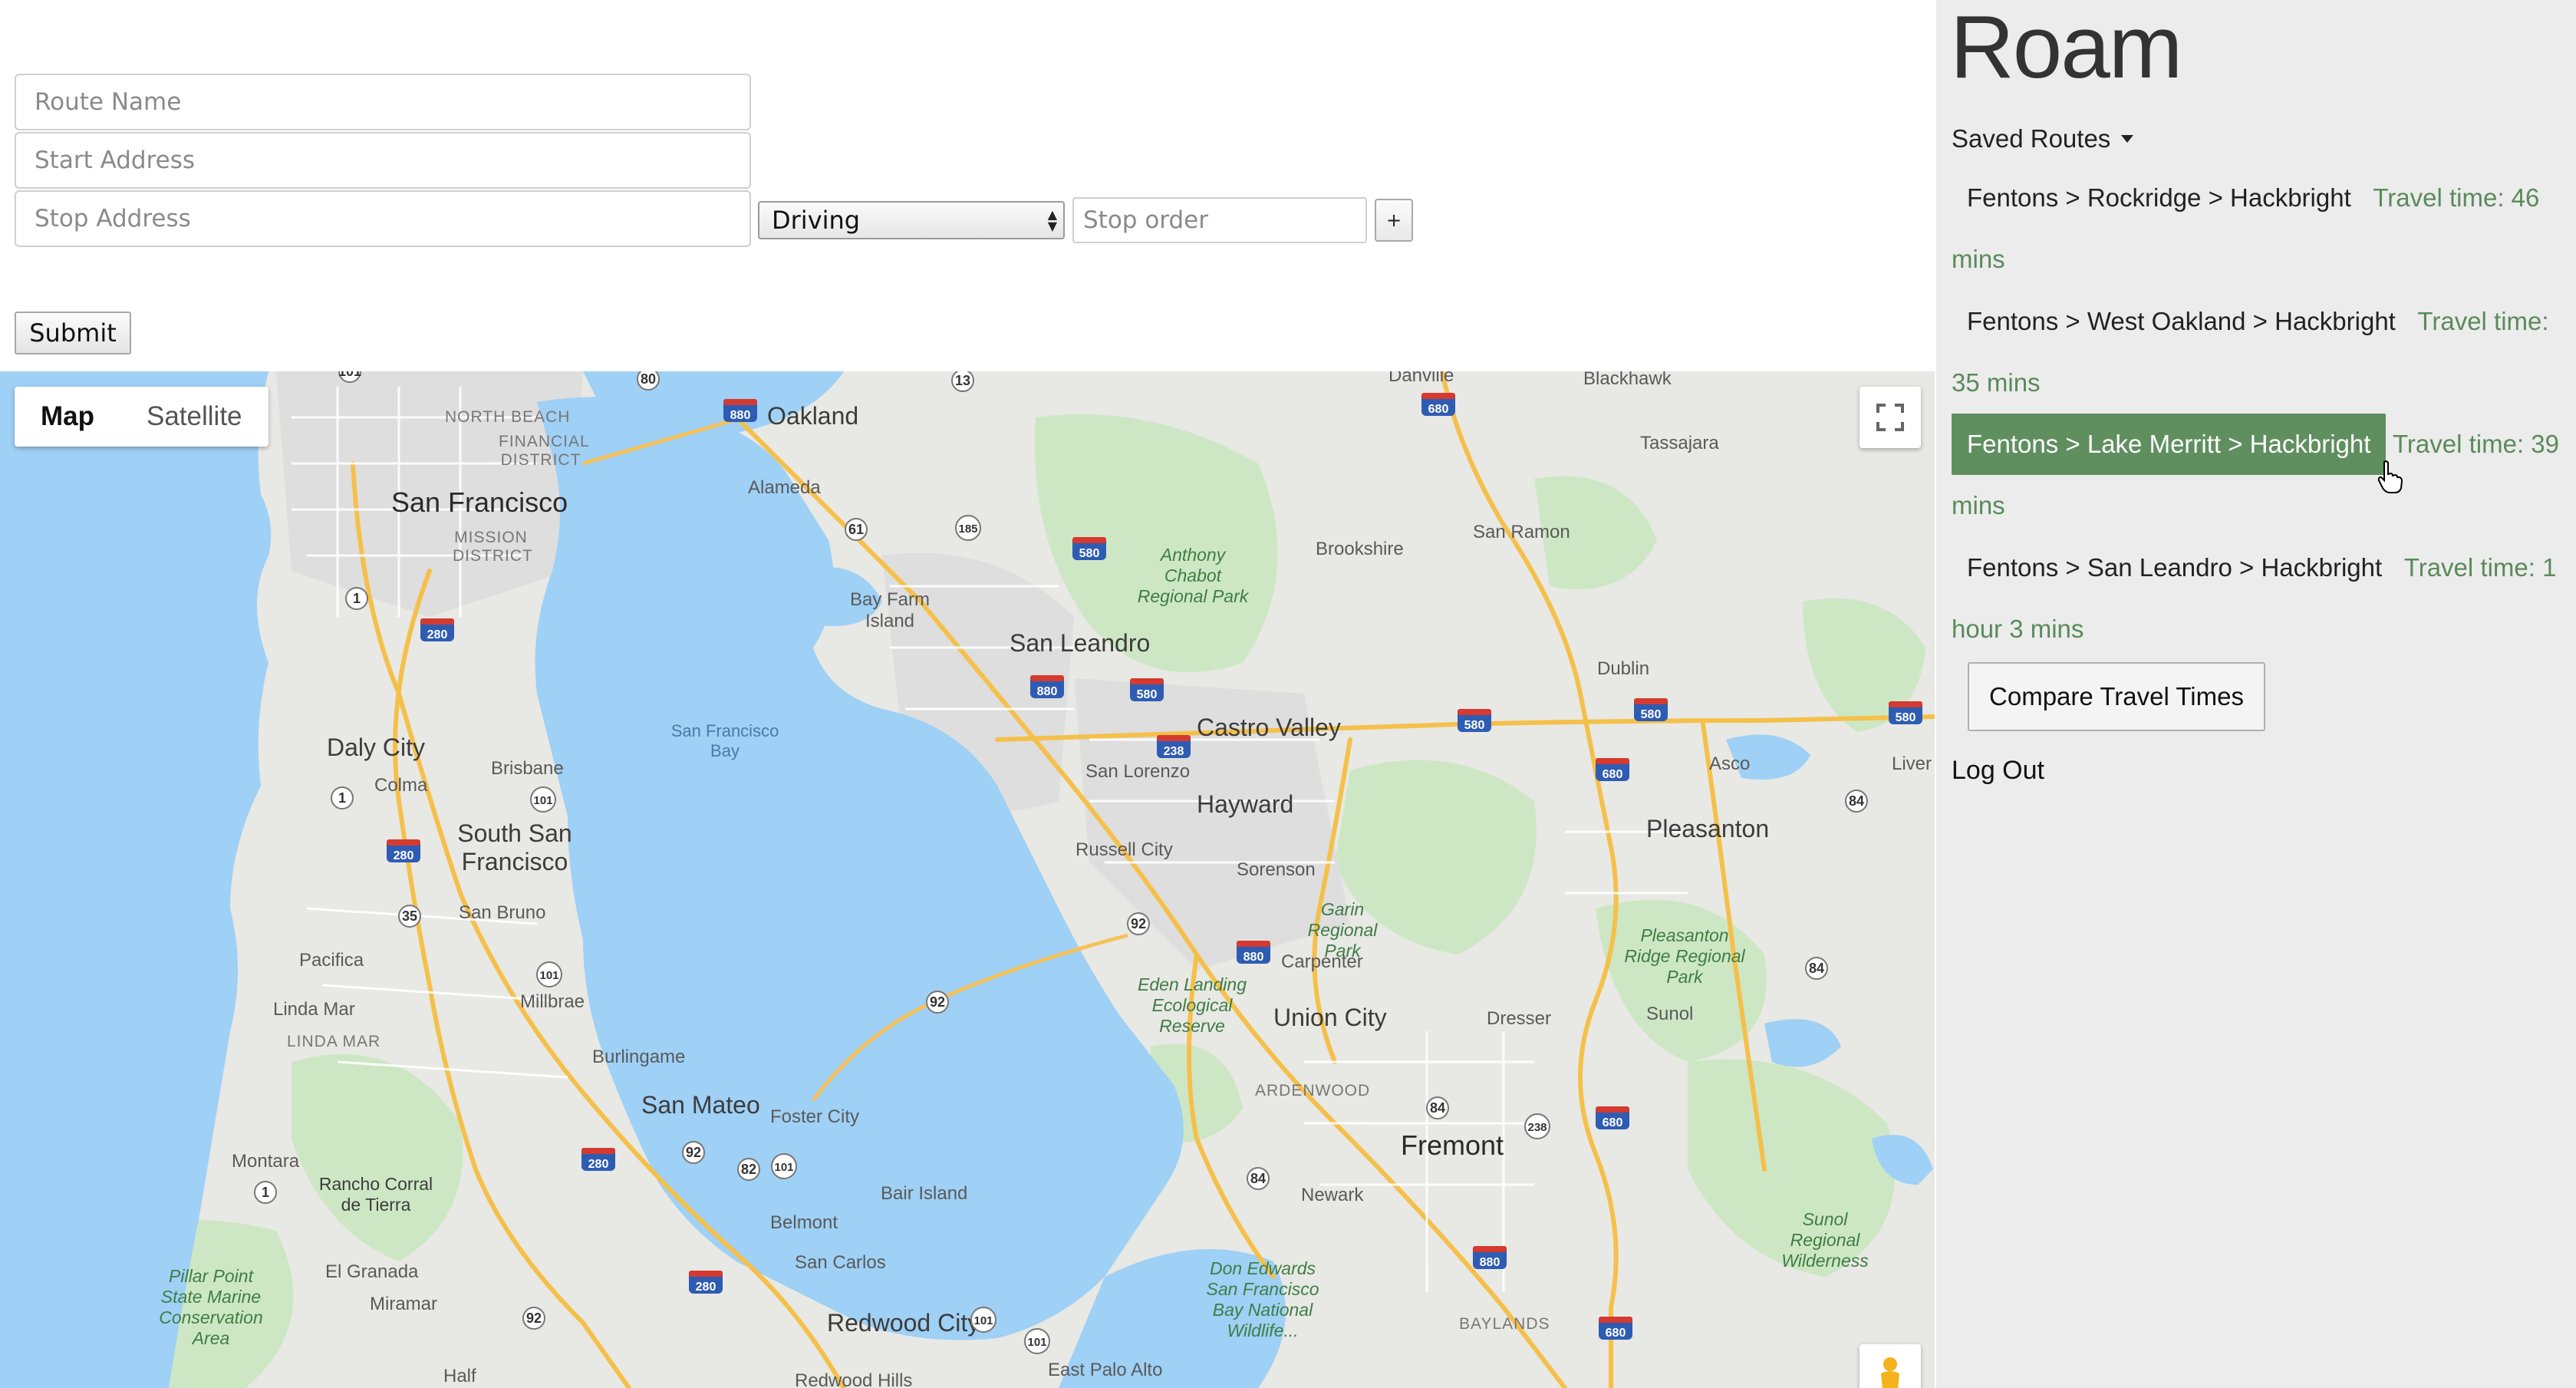 The image size is (2576, 1388). What do you see at coordinates (265, 1192) in the screenshot?
I see `shield-1-3: 1` at bounding box center [265, 1192].